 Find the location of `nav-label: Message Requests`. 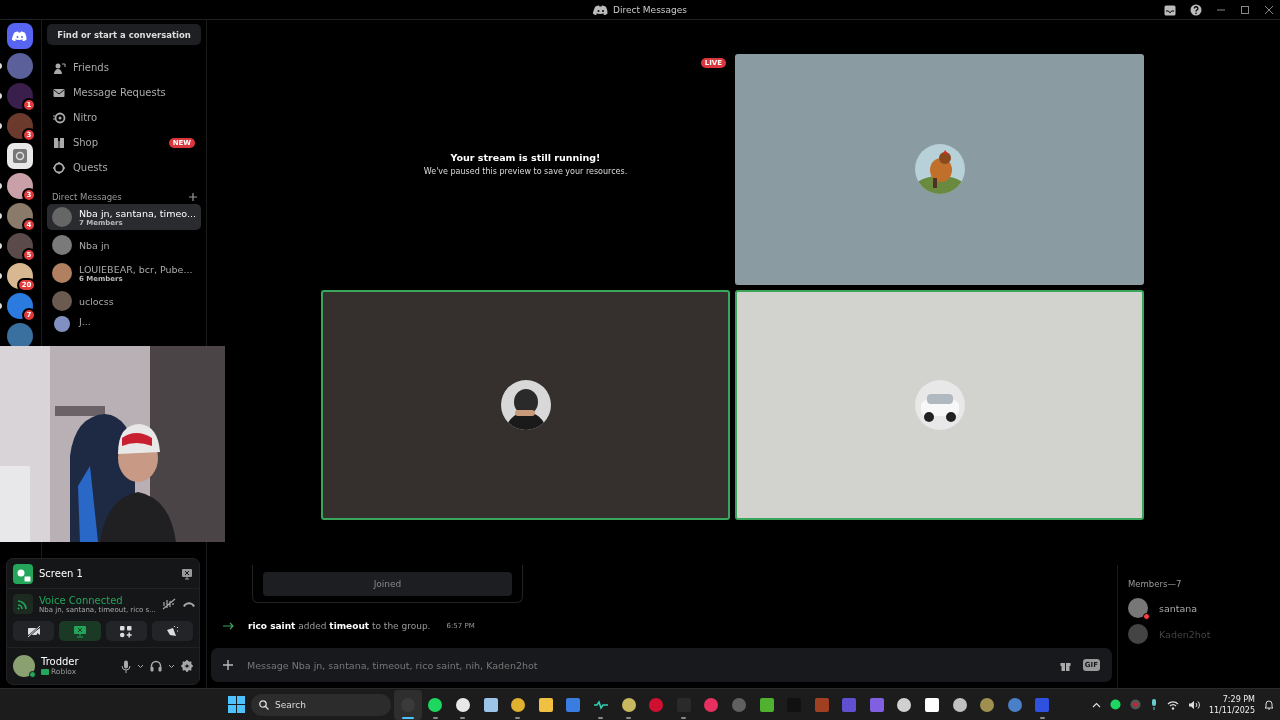

nav-label: Message Requests is located at coordinates (119, 92).